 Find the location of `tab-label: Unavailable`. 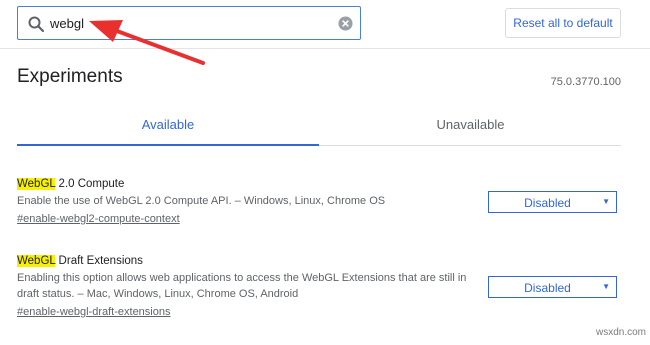

tab-label: Unavailable is located at coordinates (470, 124).